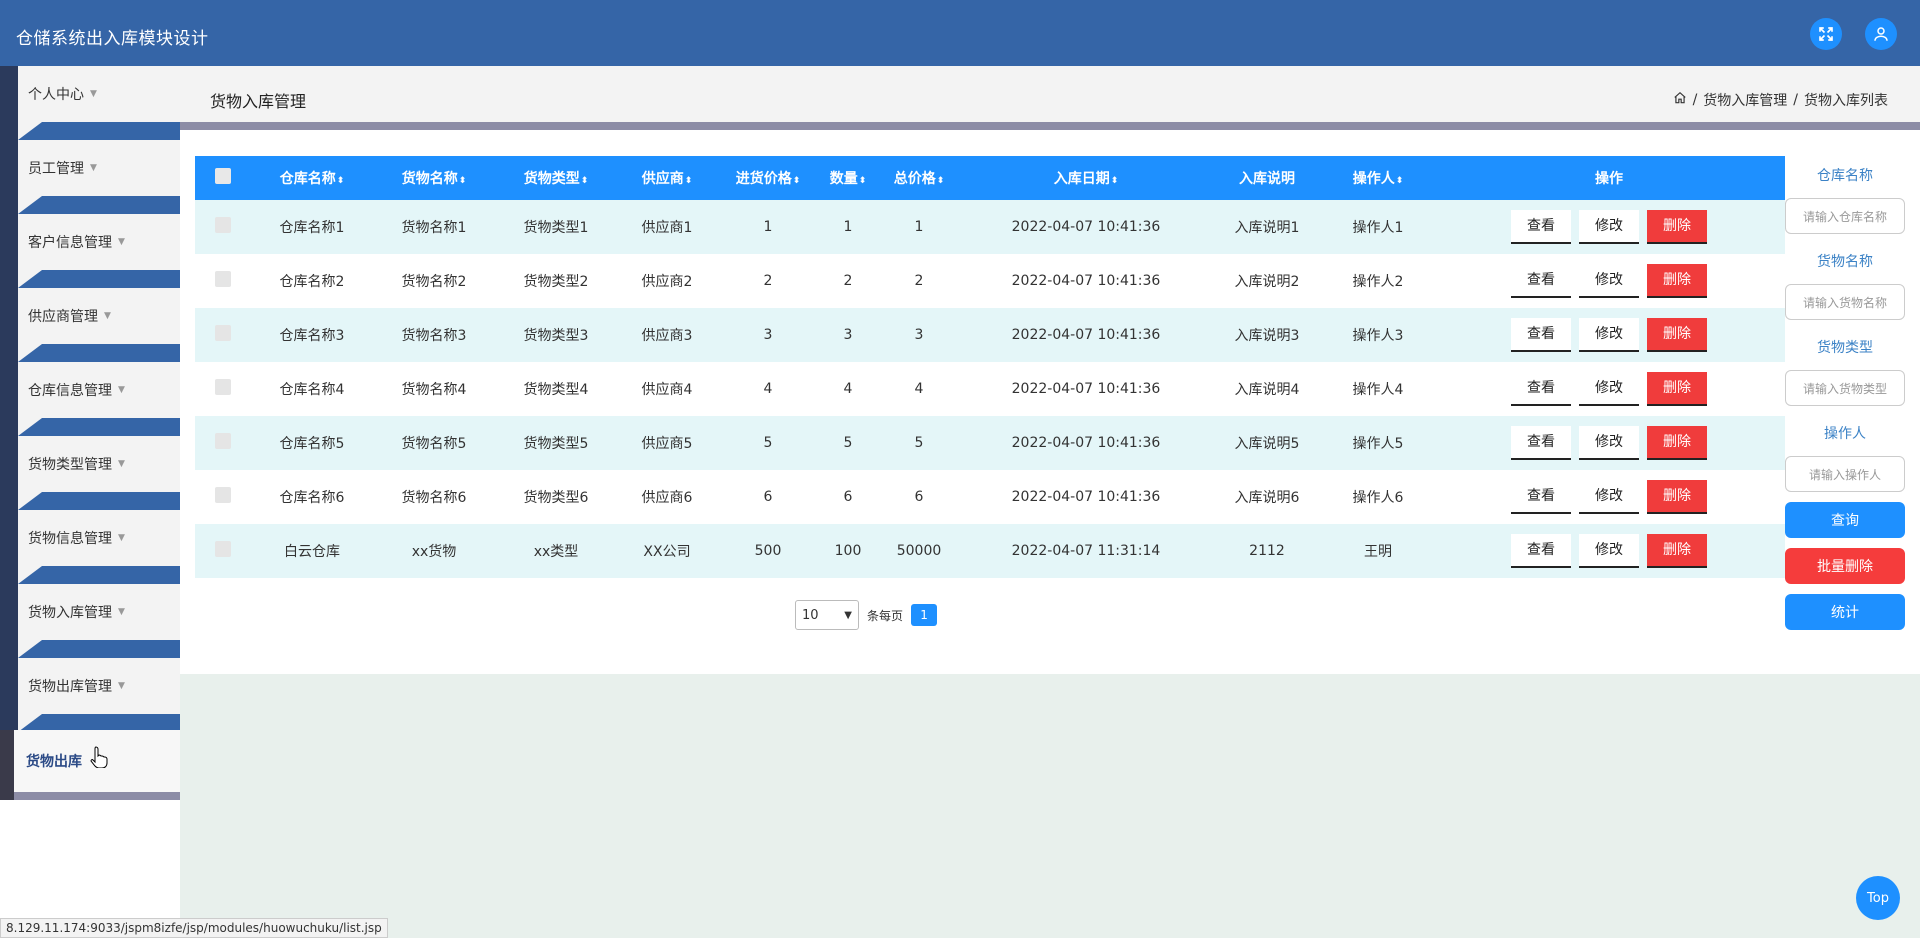 The image size is (1920, 938). What do you see at coordinates (90, 399) in the screenshot?
I see `sidebar-item: 仓库信息管理 ▼` at bounding box center [90, 399].